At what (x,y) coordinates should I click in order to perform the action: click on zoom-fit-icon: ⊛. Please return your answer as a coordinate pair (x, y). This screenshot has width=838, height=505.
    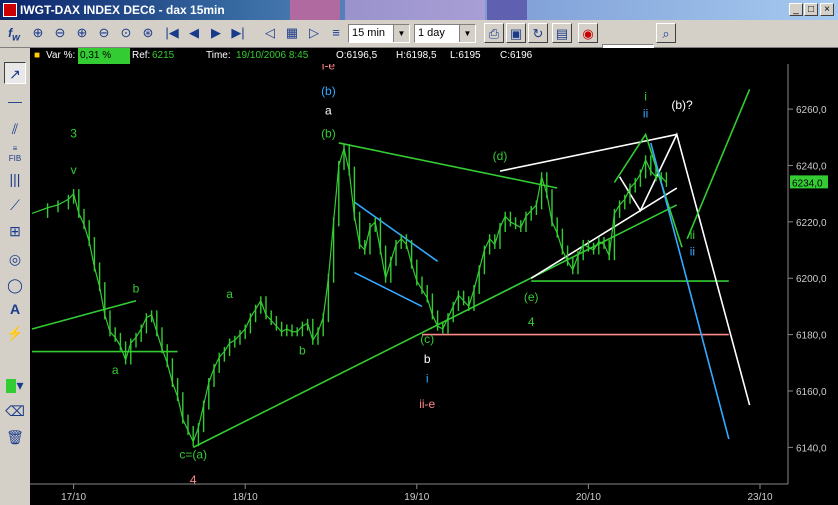
    Looking at the image, I should click on (148, 33).